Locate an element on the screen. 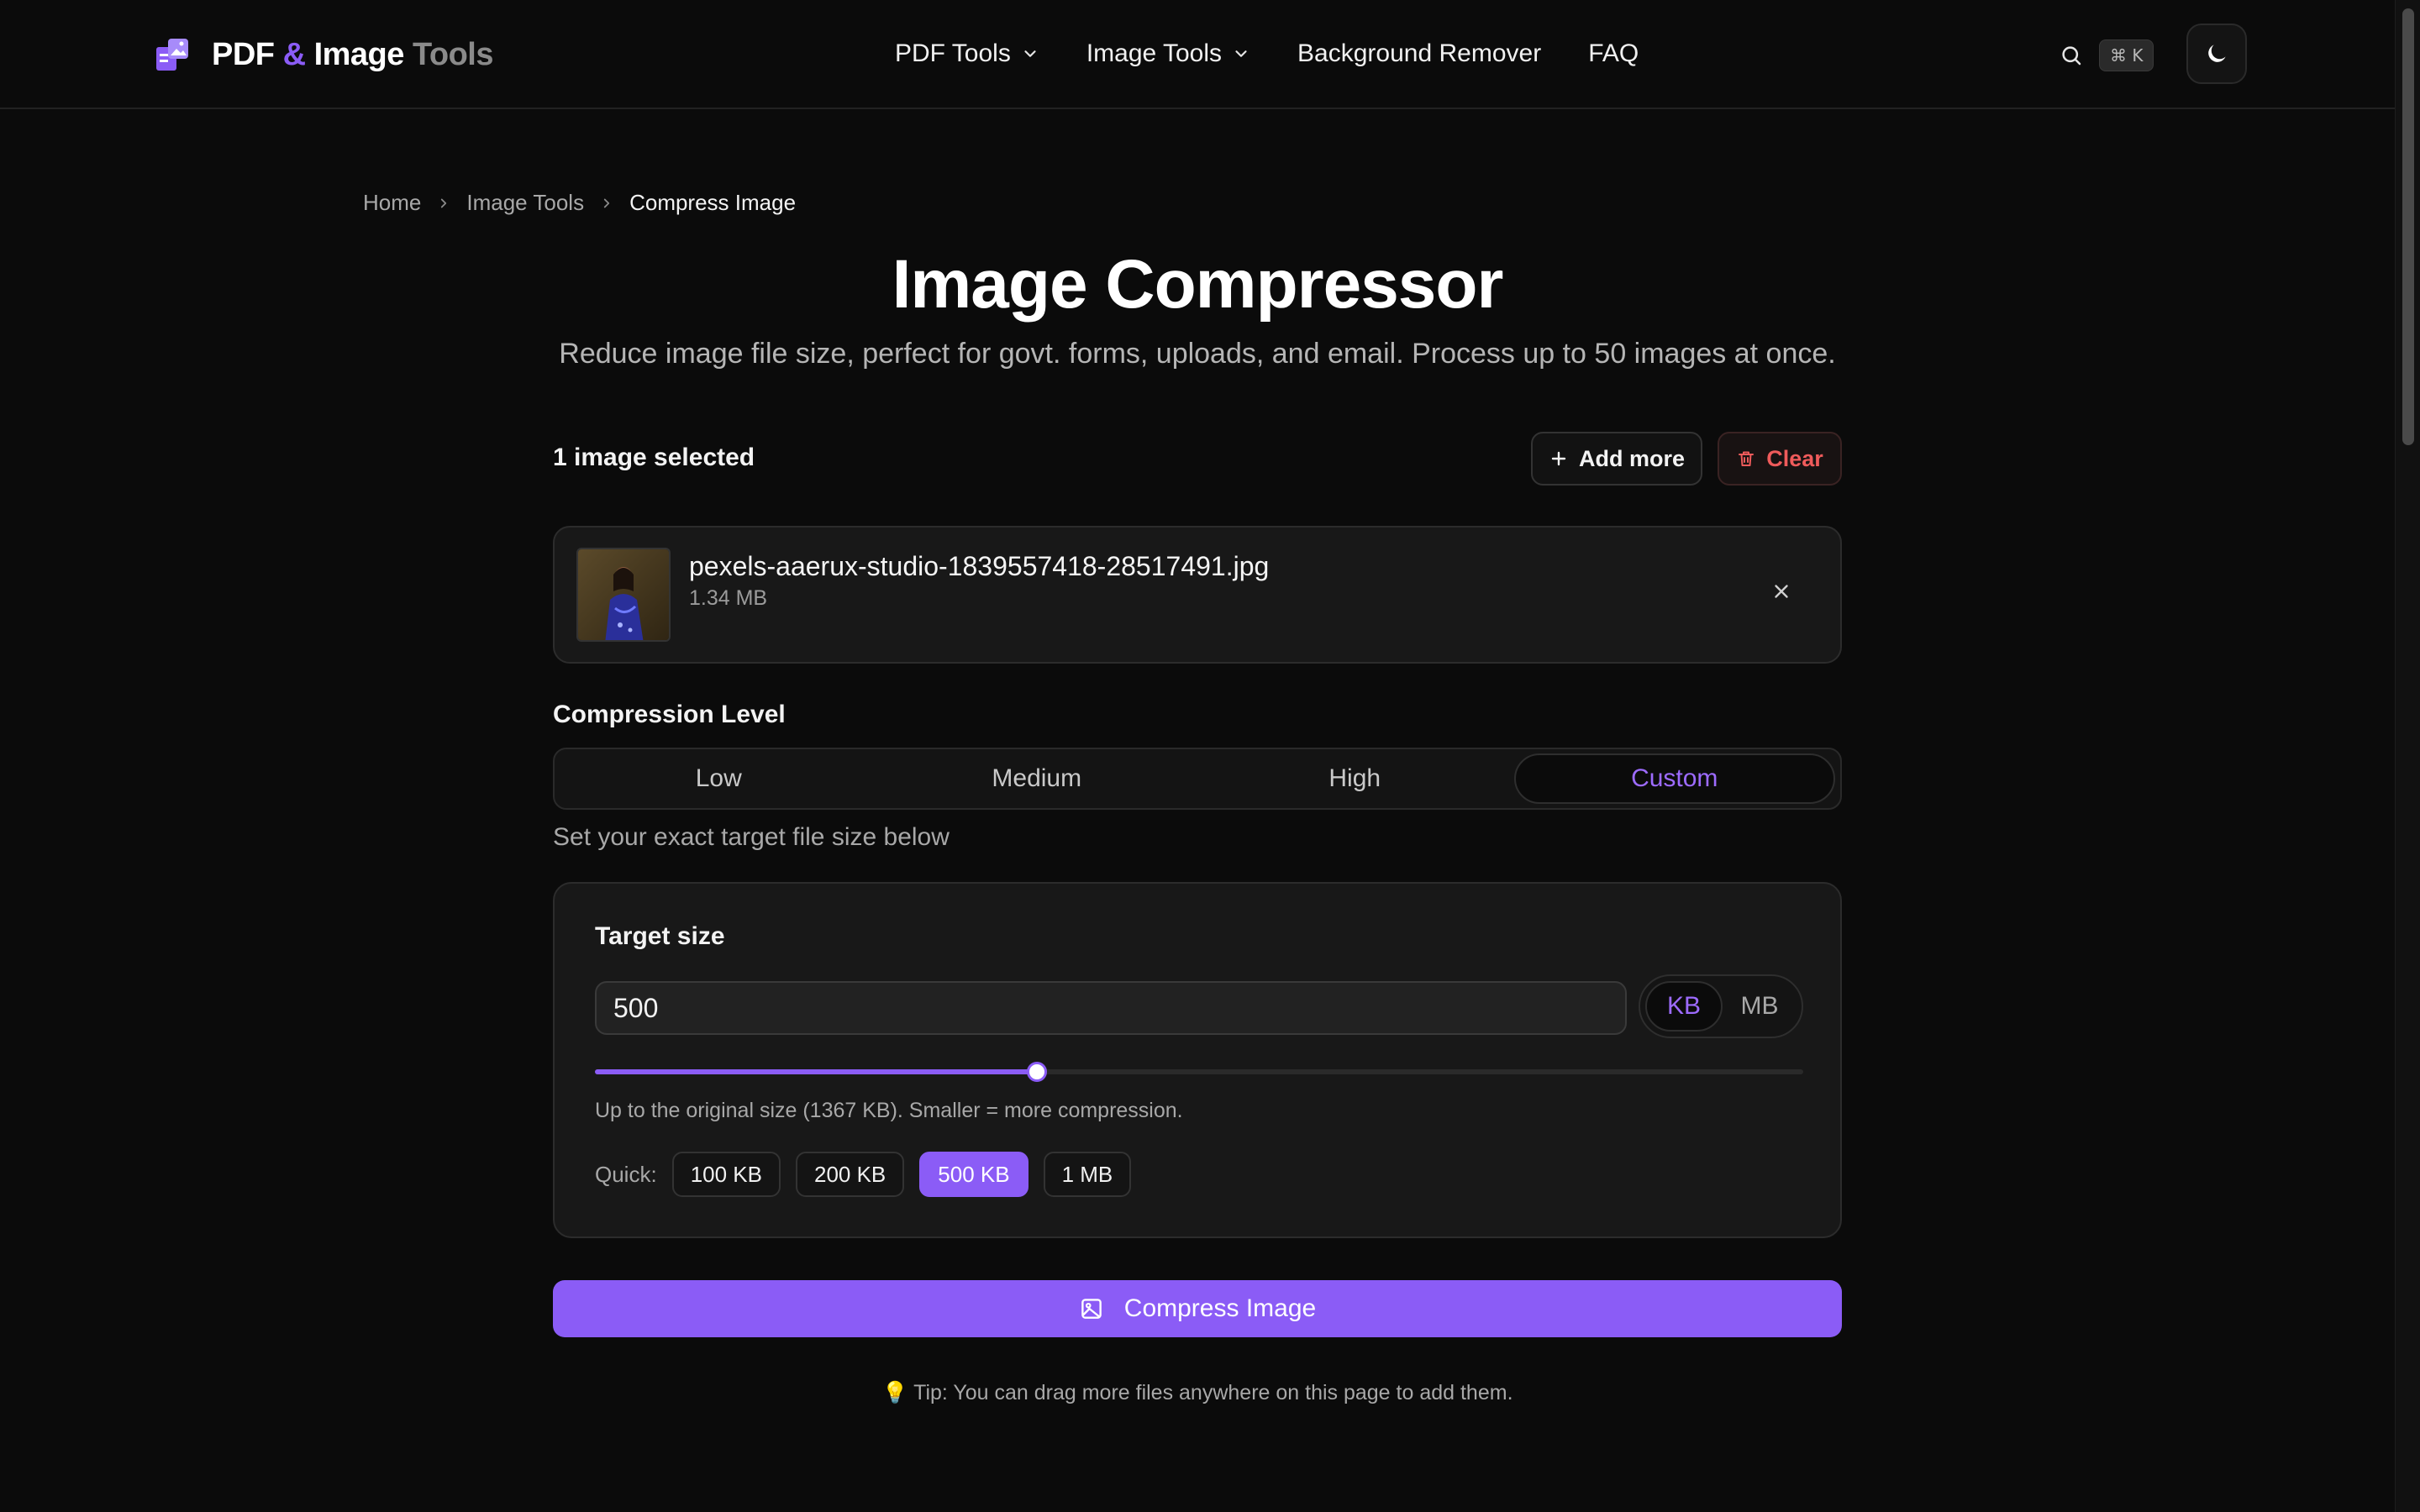 This screenshot has width=2420, height=1512. image-icon is located at coordinates (1102, 1308).